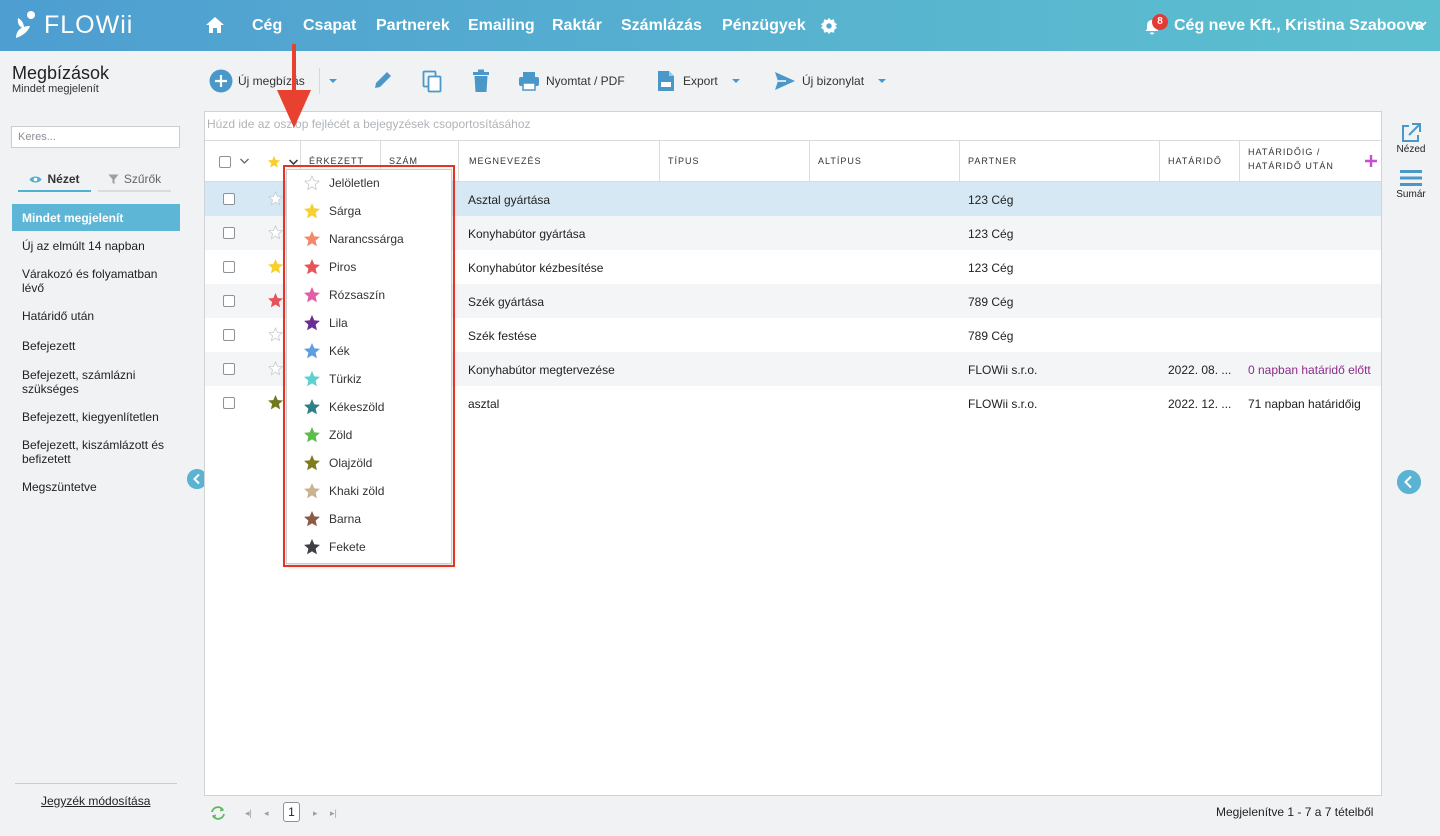  What do you see at coordinates (1304, 161) in the screenshot?
I see `column-header-deadline-status: HATÁRIDŐIG / HATÁRIDŐ UTÁN` at bounding box center [1304, 161].